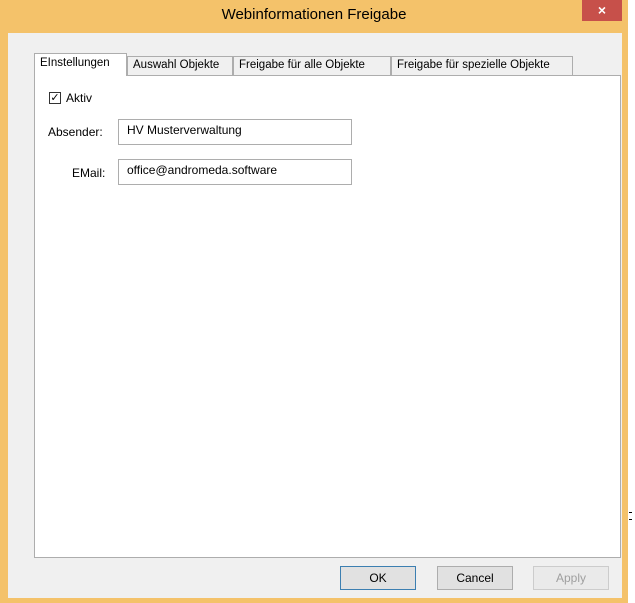  I want to click on tab-label: EInstellungen, so click(75, 63).